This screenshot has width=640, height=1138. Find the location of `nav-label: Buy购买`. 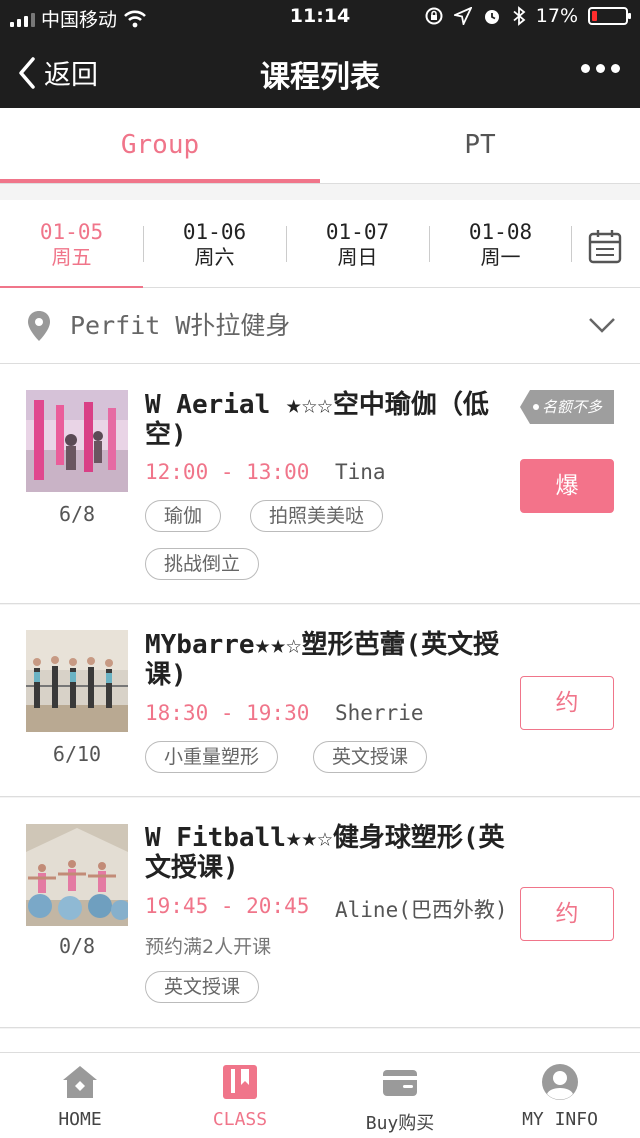

nav-label: Buy购买 is located at coordinates (400, 1123).